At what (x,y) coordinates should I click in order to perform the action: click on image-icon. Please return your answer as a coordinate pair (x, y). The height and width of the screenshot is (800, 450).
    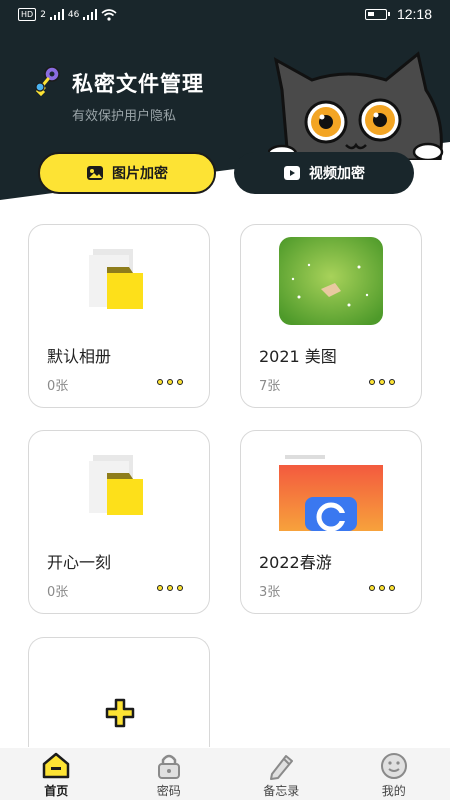
    Looking at the image, I should click on (95, 173).